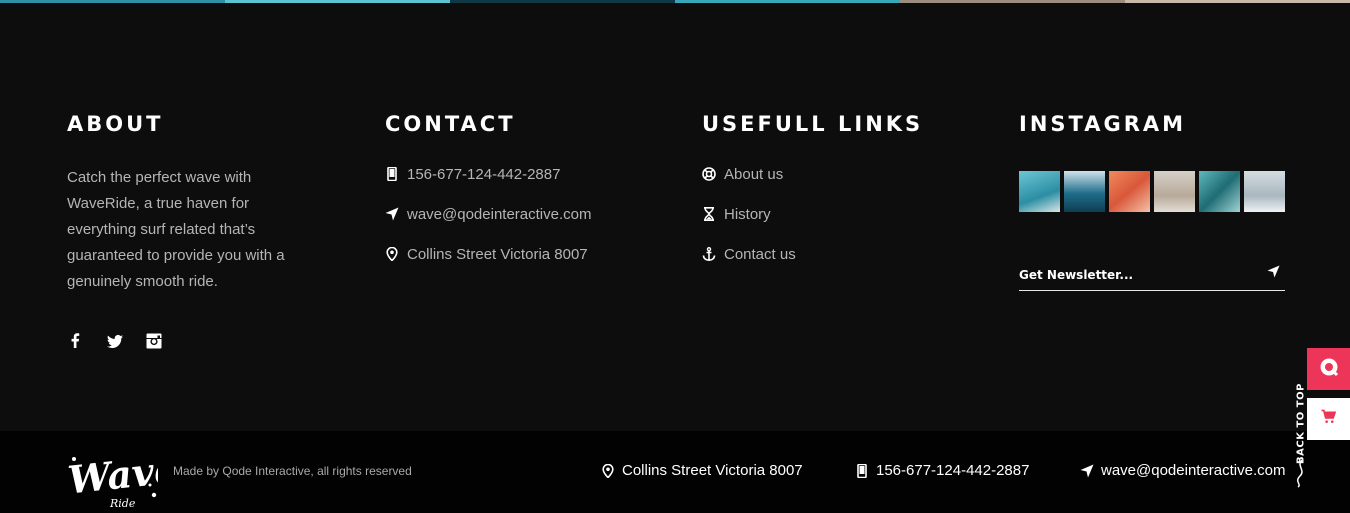 The width and height of the screenshot is (1350, 513). I want to click on social-links, so click(114, 340).